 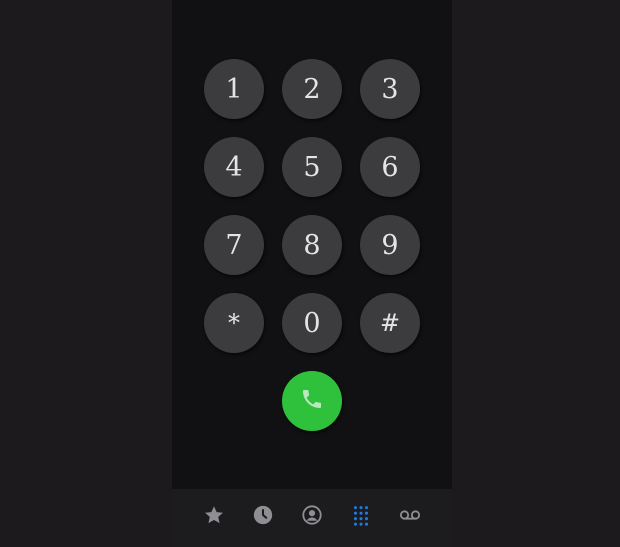 I want to click on keypad-icon, so click(x=361, y=517).